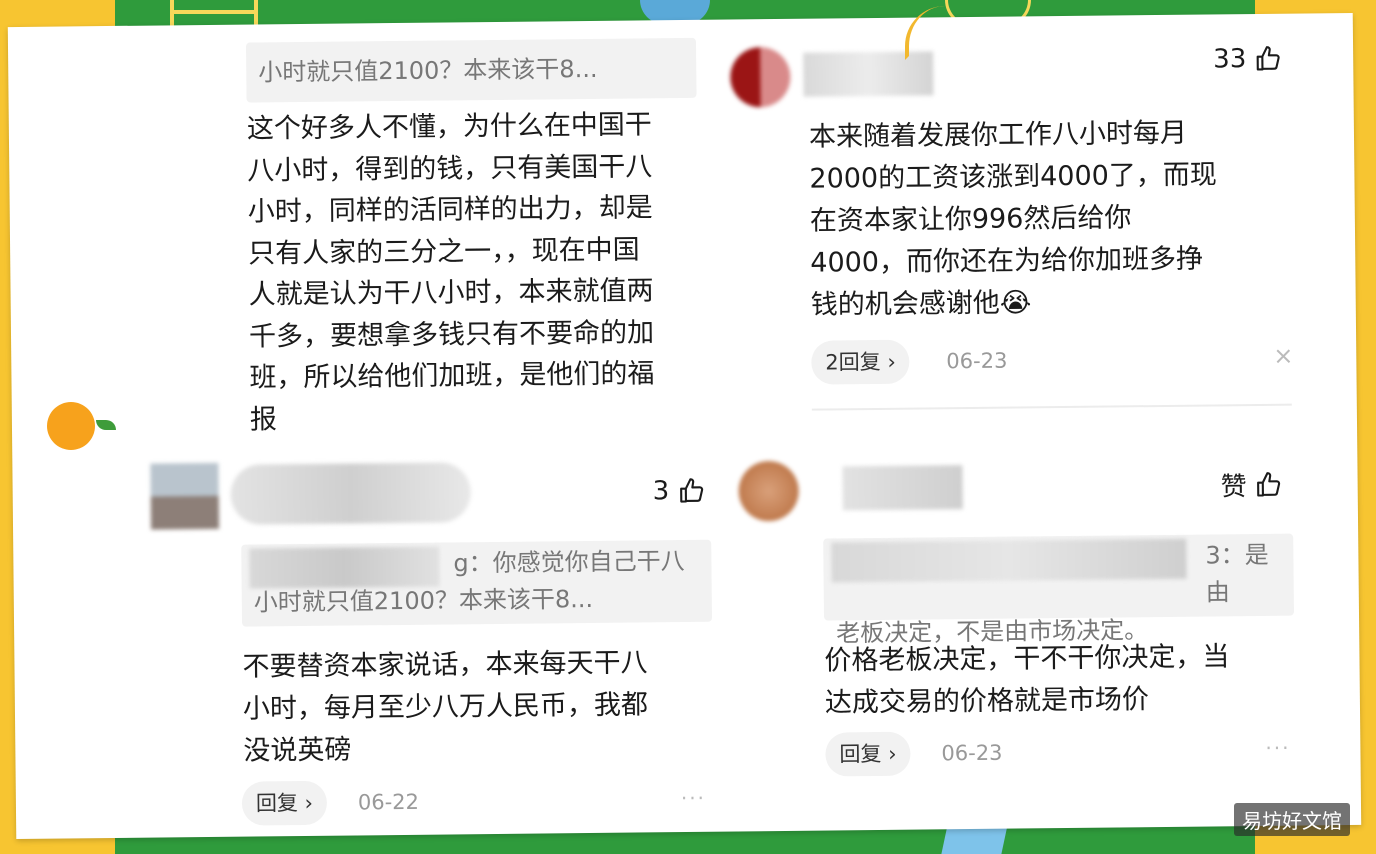 This screenshot has height=854, width=1376. I want to click on comment-body-line: 价格老板决定，干不干你决定，当, so click(1027, 659).